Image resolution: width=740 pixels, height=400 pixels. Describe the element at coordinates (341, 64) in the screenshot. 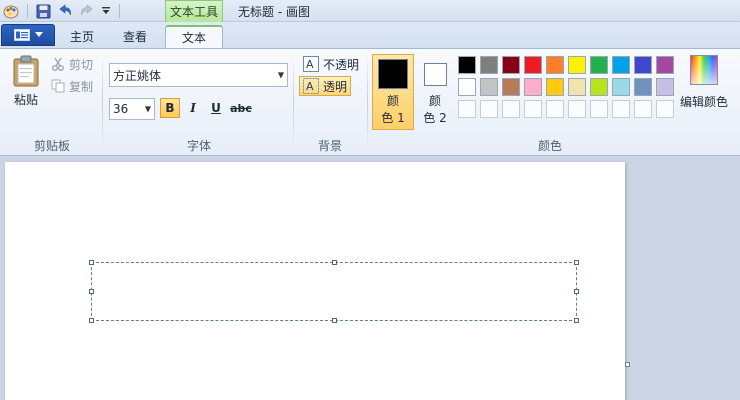

I see `opaque-label: 不透明` at that location.